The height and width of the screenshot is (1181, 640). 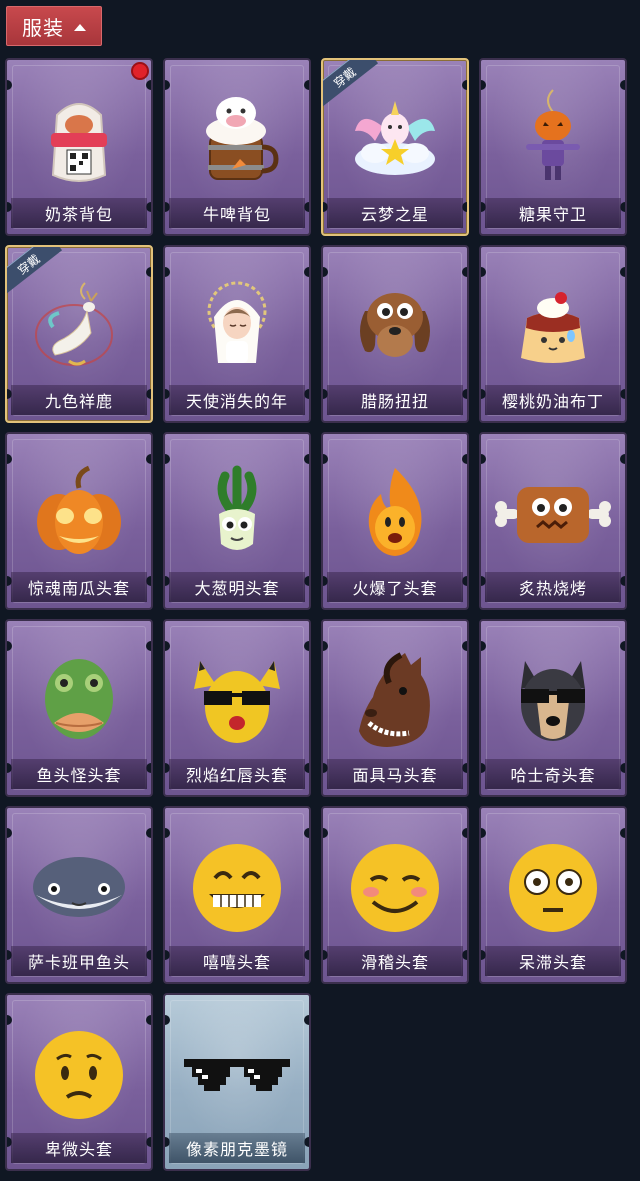 I want to click on costume-card: 哈士奇头套, so click(x=553, y=708).